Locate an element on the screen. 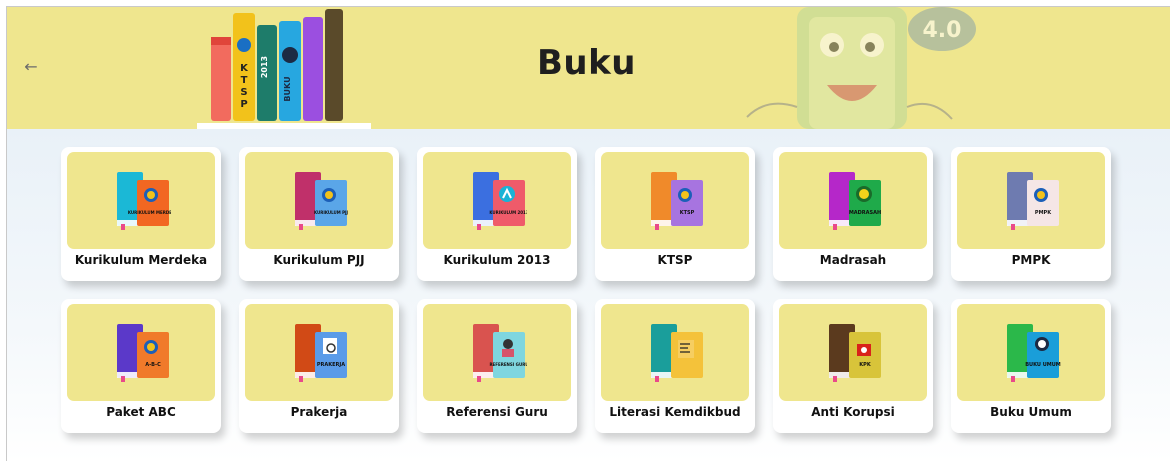  book-icon: A-B-C is located at coordinates (143, 353).